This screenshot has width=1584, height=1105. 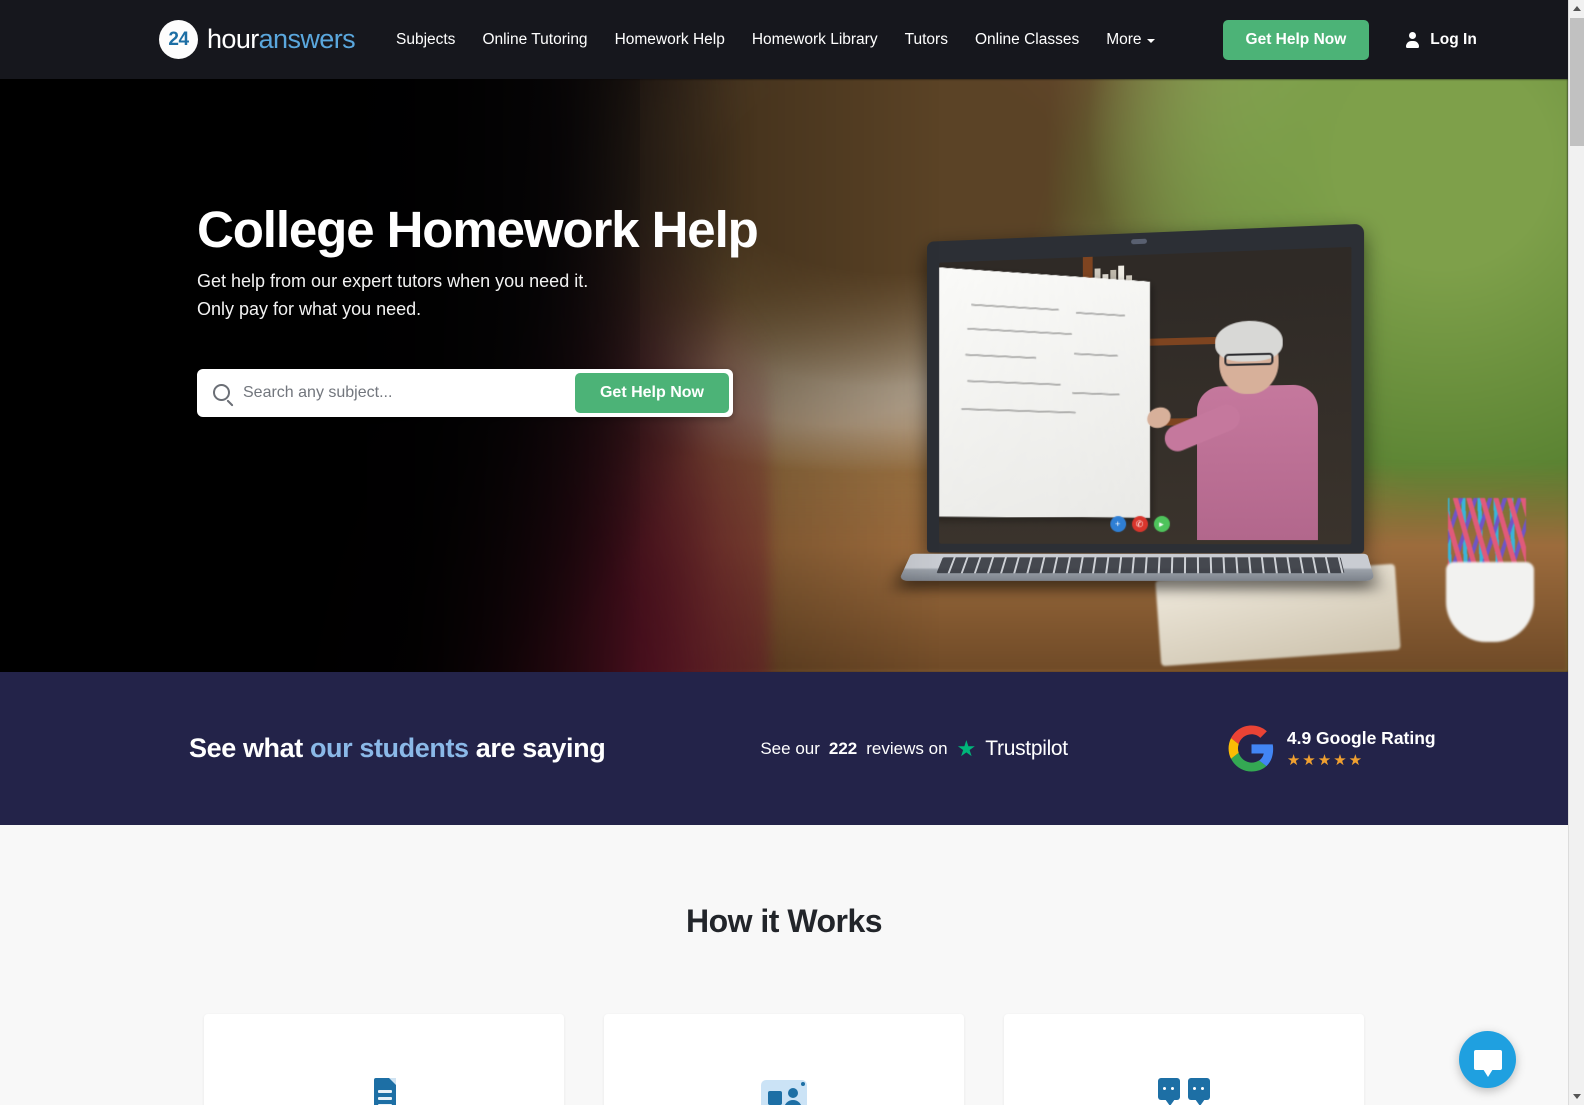 What do you see at coordinates (1453, 39) in the screenshot?
I see `login-label: Log In` at bounding box center [1453, 39].